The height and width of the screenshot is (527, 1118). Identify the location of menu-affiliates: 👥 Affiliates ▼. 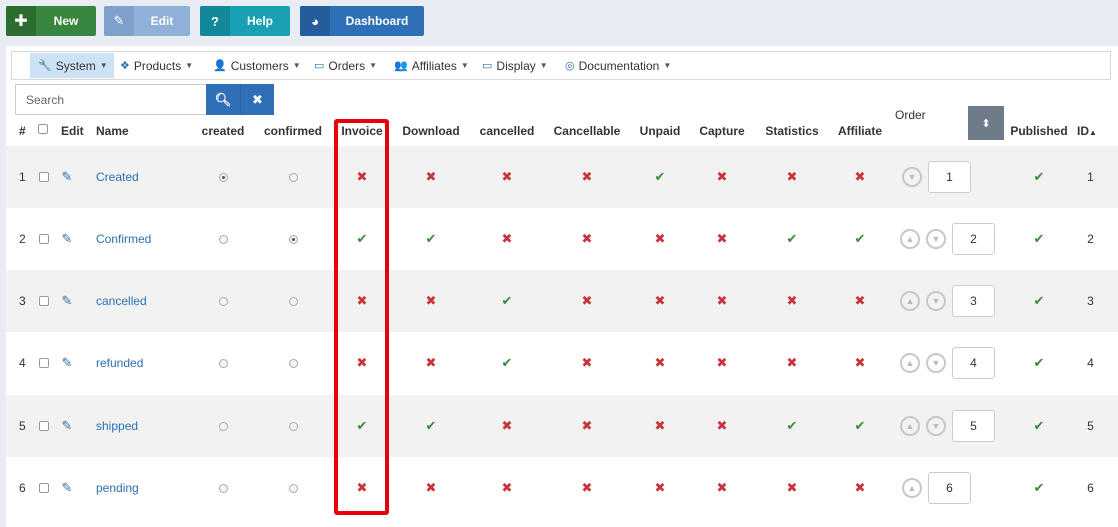
(431, 65).